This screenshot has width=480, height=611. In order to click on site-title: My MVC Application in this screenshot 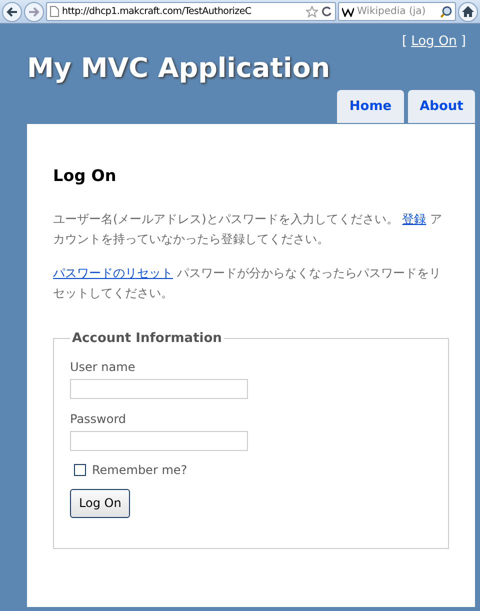, I will do `click(179, 68)`.